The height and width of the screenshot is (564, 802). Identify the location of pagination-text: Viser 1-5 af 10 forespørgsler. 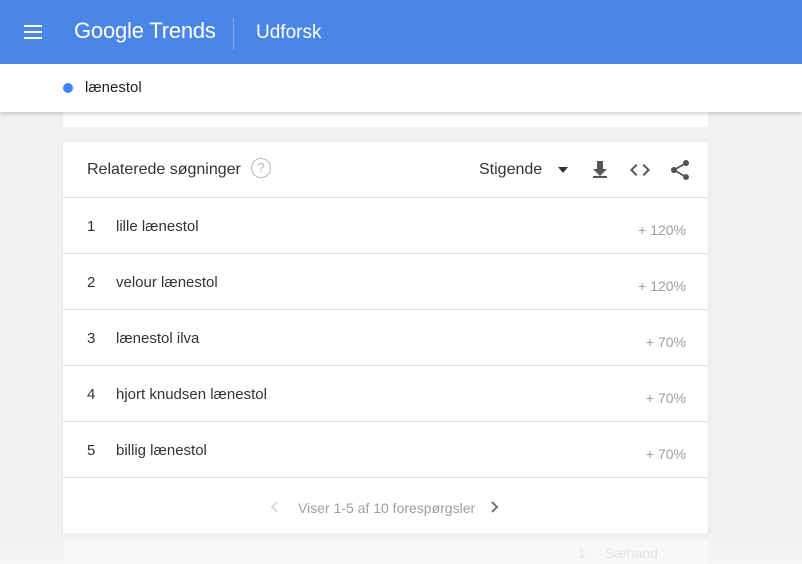
(387, 508).